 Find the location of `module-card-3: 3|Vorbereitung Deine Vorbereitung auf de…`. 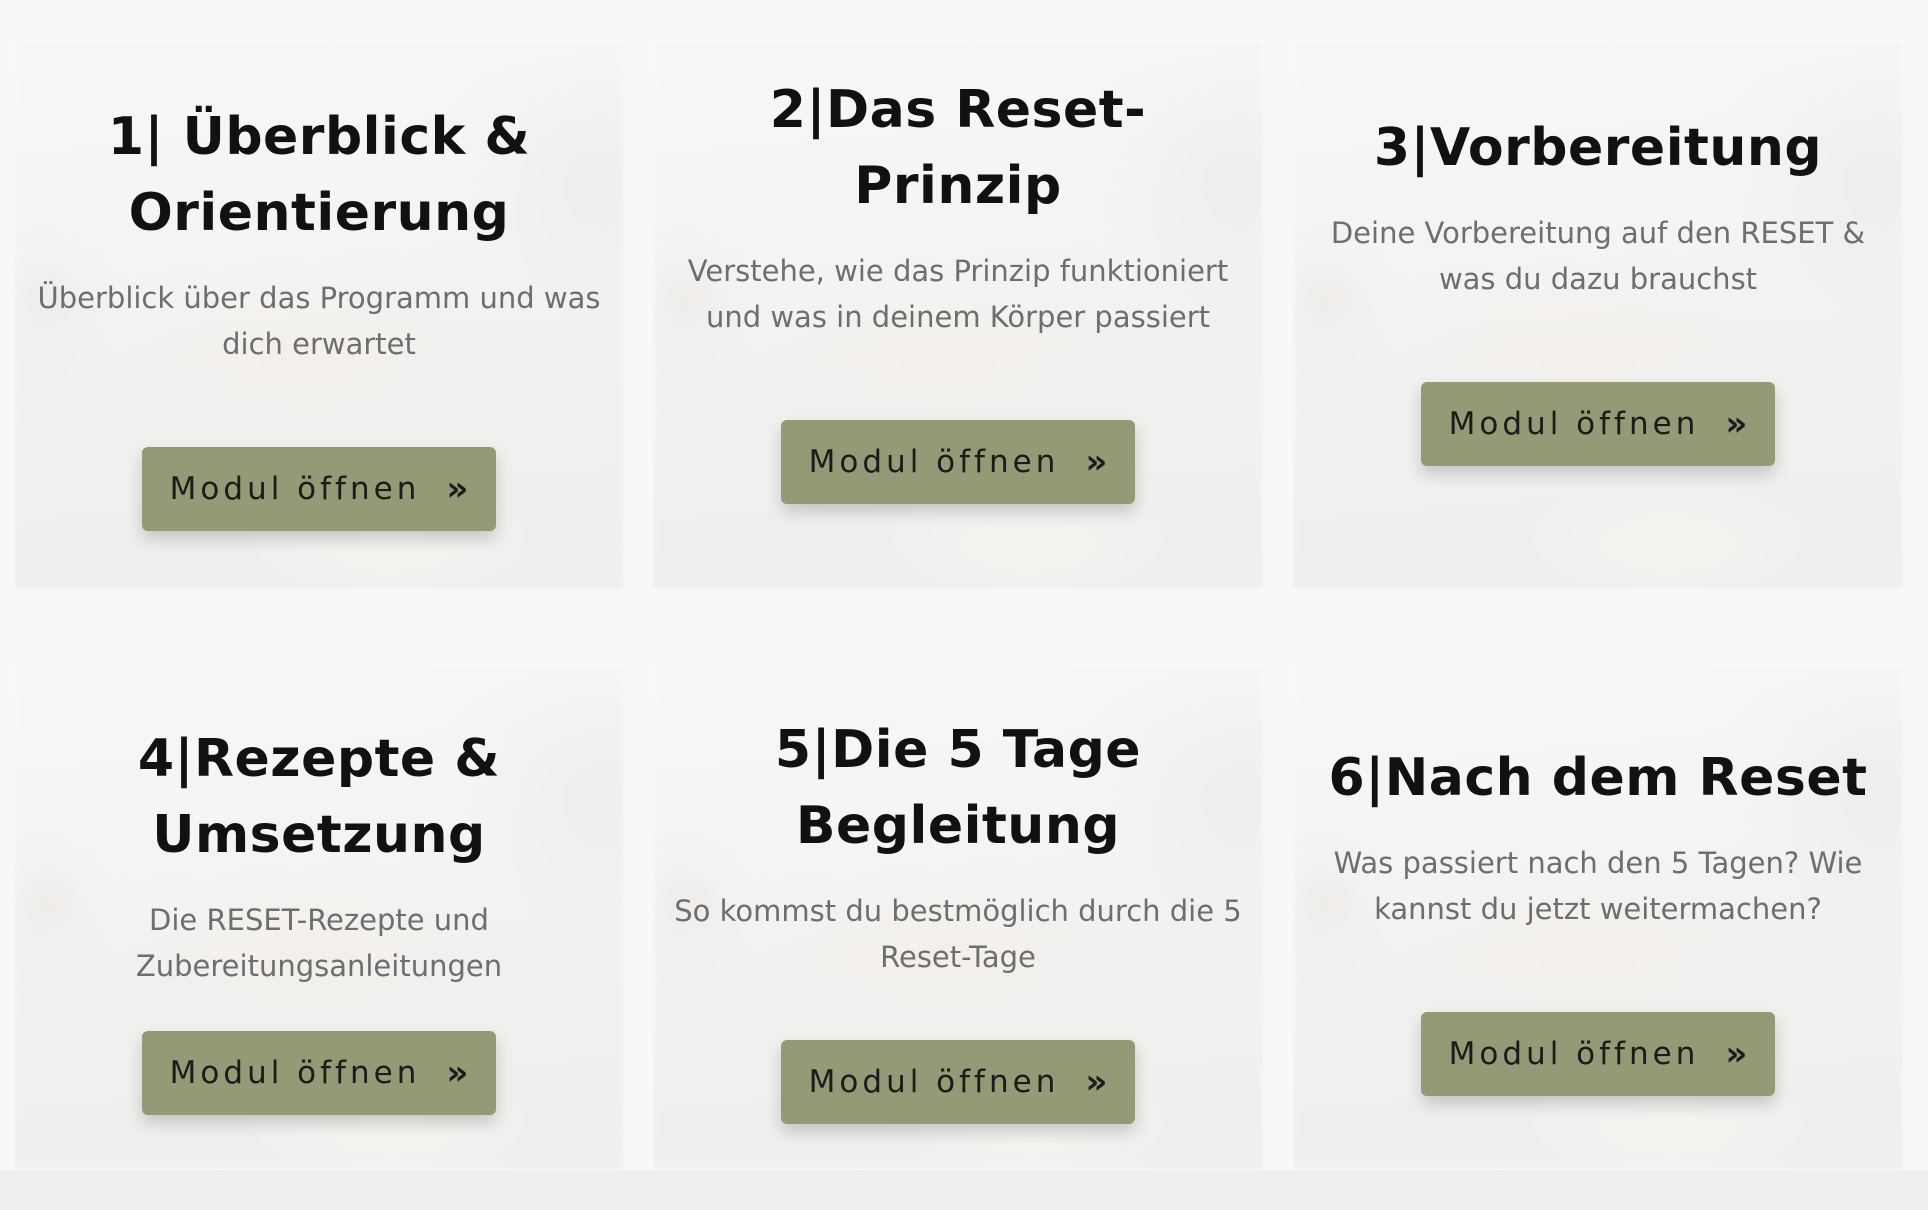

module-card-3: 3|Vorbereitung Deine Vorbereitung auf de… is located at coordinates (1598, 315).